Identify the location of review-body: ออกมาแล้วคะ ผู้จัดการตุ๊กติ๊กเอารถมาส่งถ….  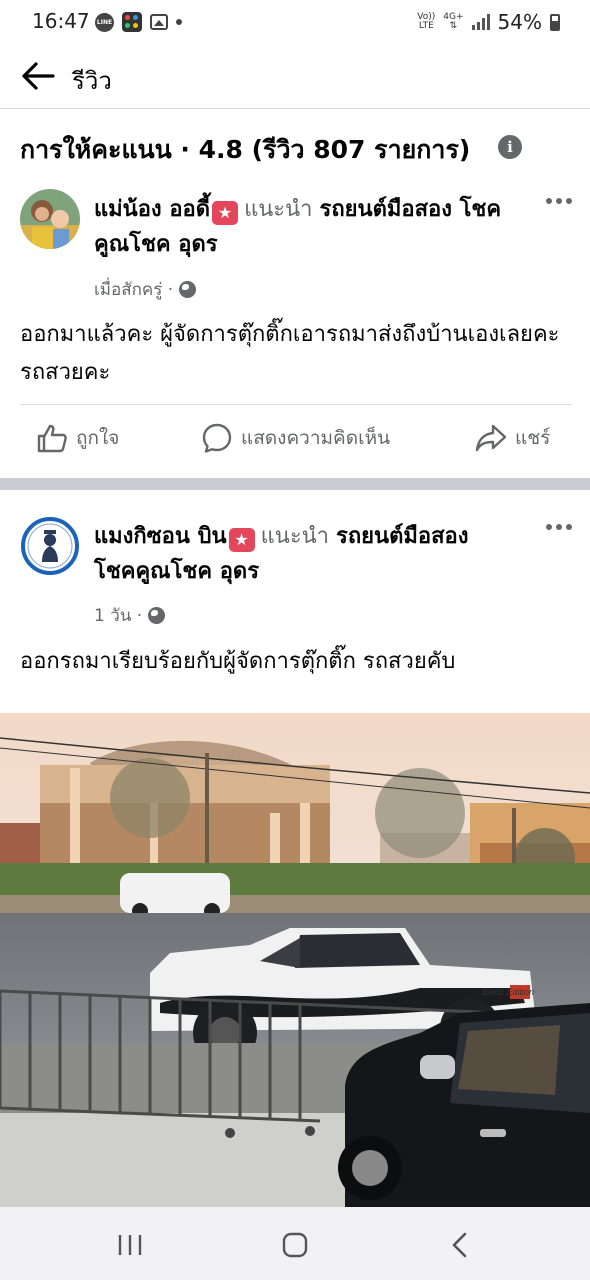
(290, 353).